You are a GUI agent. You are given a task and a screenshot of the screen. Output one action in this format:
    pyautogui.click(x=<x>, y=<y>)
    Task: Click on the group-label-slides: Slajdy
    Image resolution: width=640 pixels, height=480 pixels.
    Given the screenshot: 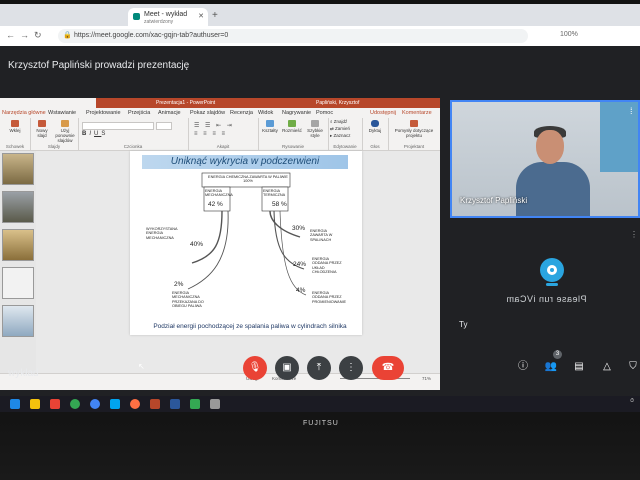 What is the action you would take?
    pyautogui.click(x=54, y=146)
    